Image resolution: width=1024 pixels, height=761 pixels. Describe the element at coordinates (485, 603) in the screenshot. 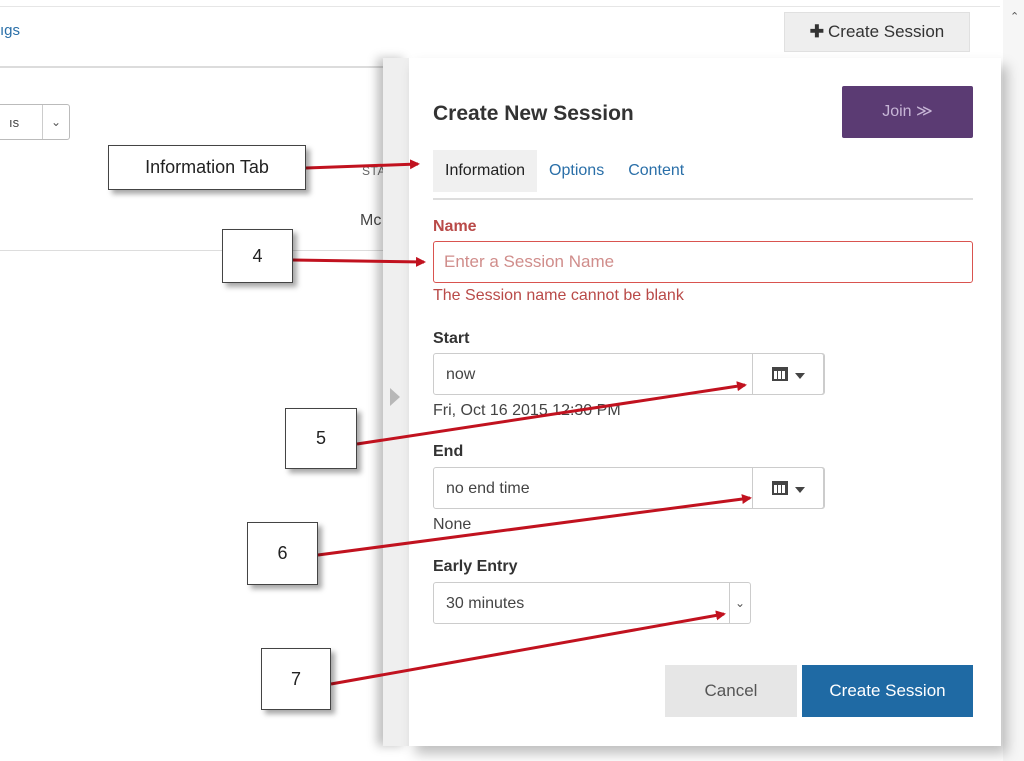

I see `early-entry-value: 30 minutes` at that location.